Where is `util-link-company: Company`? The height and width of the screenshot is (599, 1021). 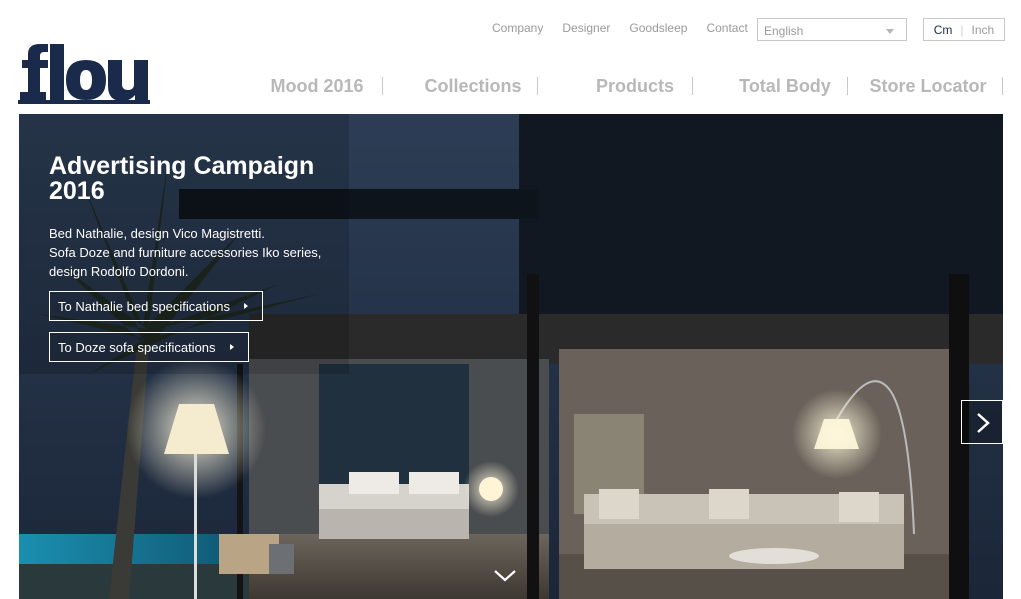
util-link-company: Company is located at coordinates (517, 28).